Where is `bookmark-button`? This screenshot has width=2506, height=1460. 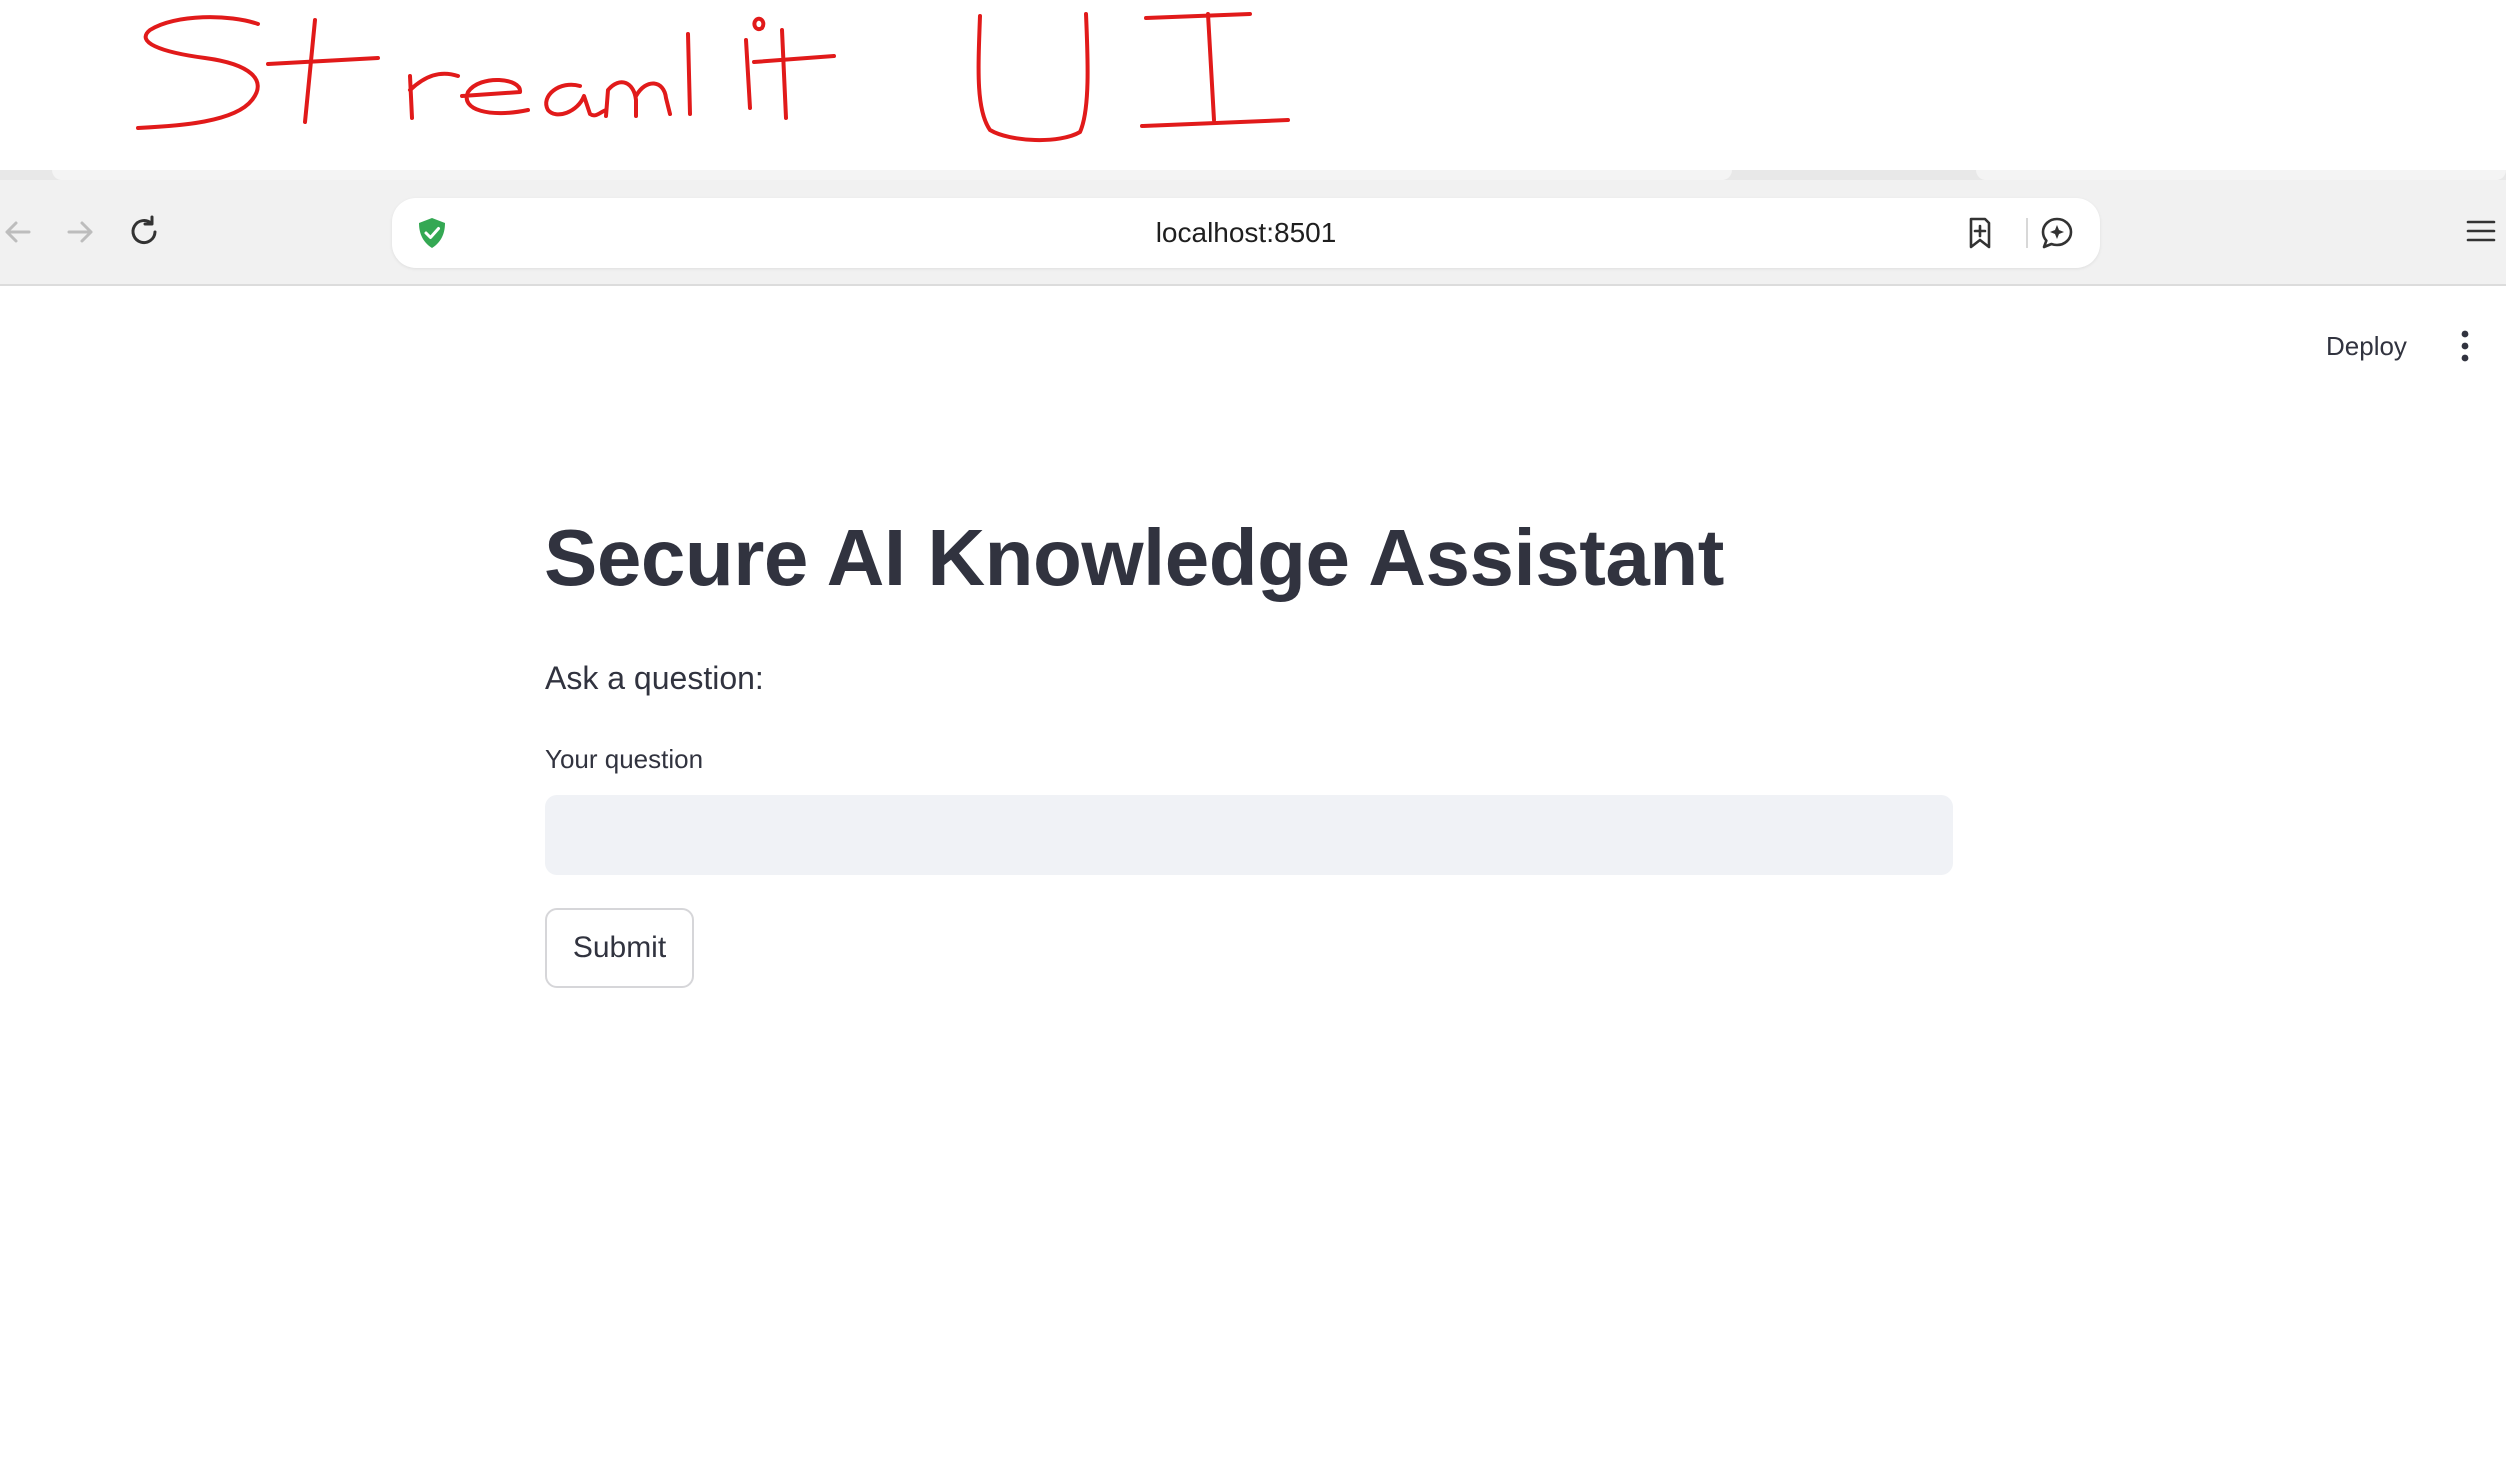 bookmark-button is located at coordinates (1980, 233).